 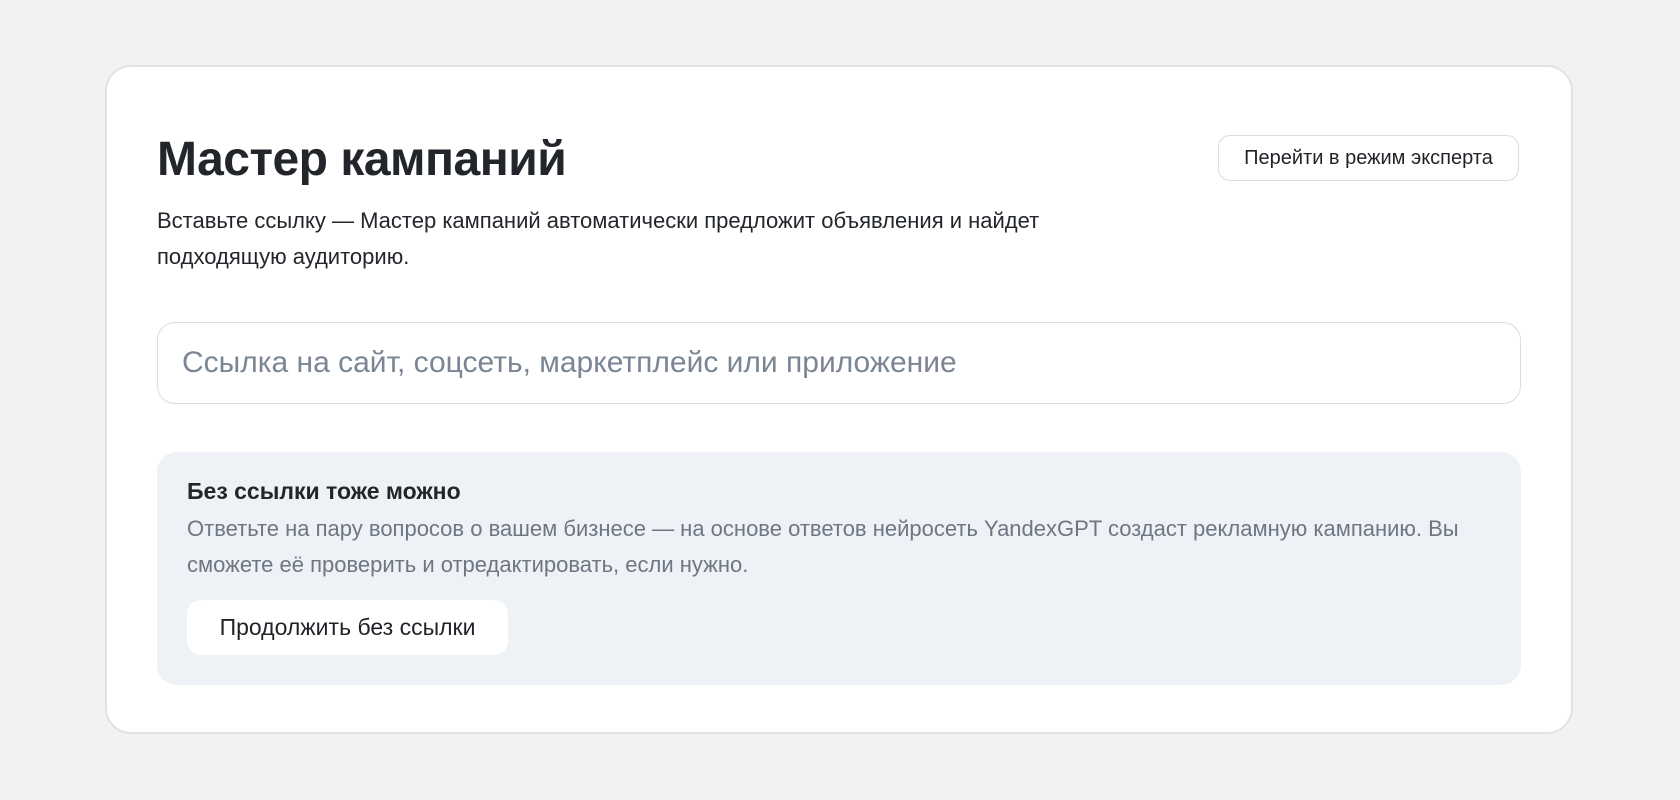 What do you see at coordinates (1368, 158) in the screenshot?
I see `expert-mode-button: Перейти в режим эксперта` at bounding box center [1368, 158].